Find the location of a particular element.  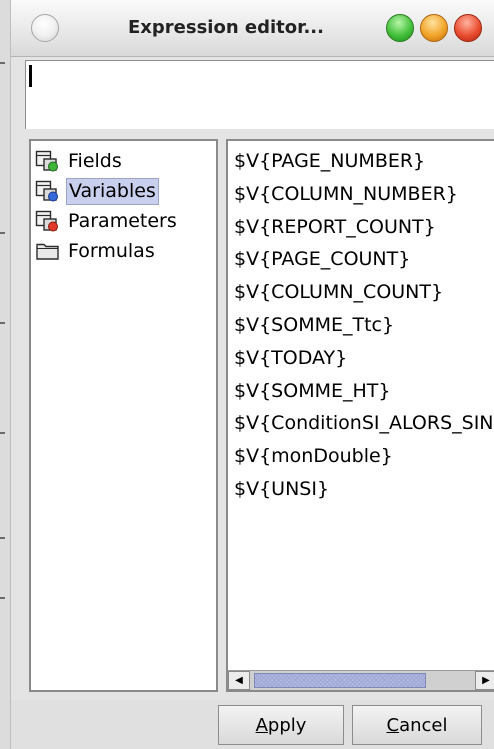

list-item: $V{TODAY} is located at coordinates (364, 358).